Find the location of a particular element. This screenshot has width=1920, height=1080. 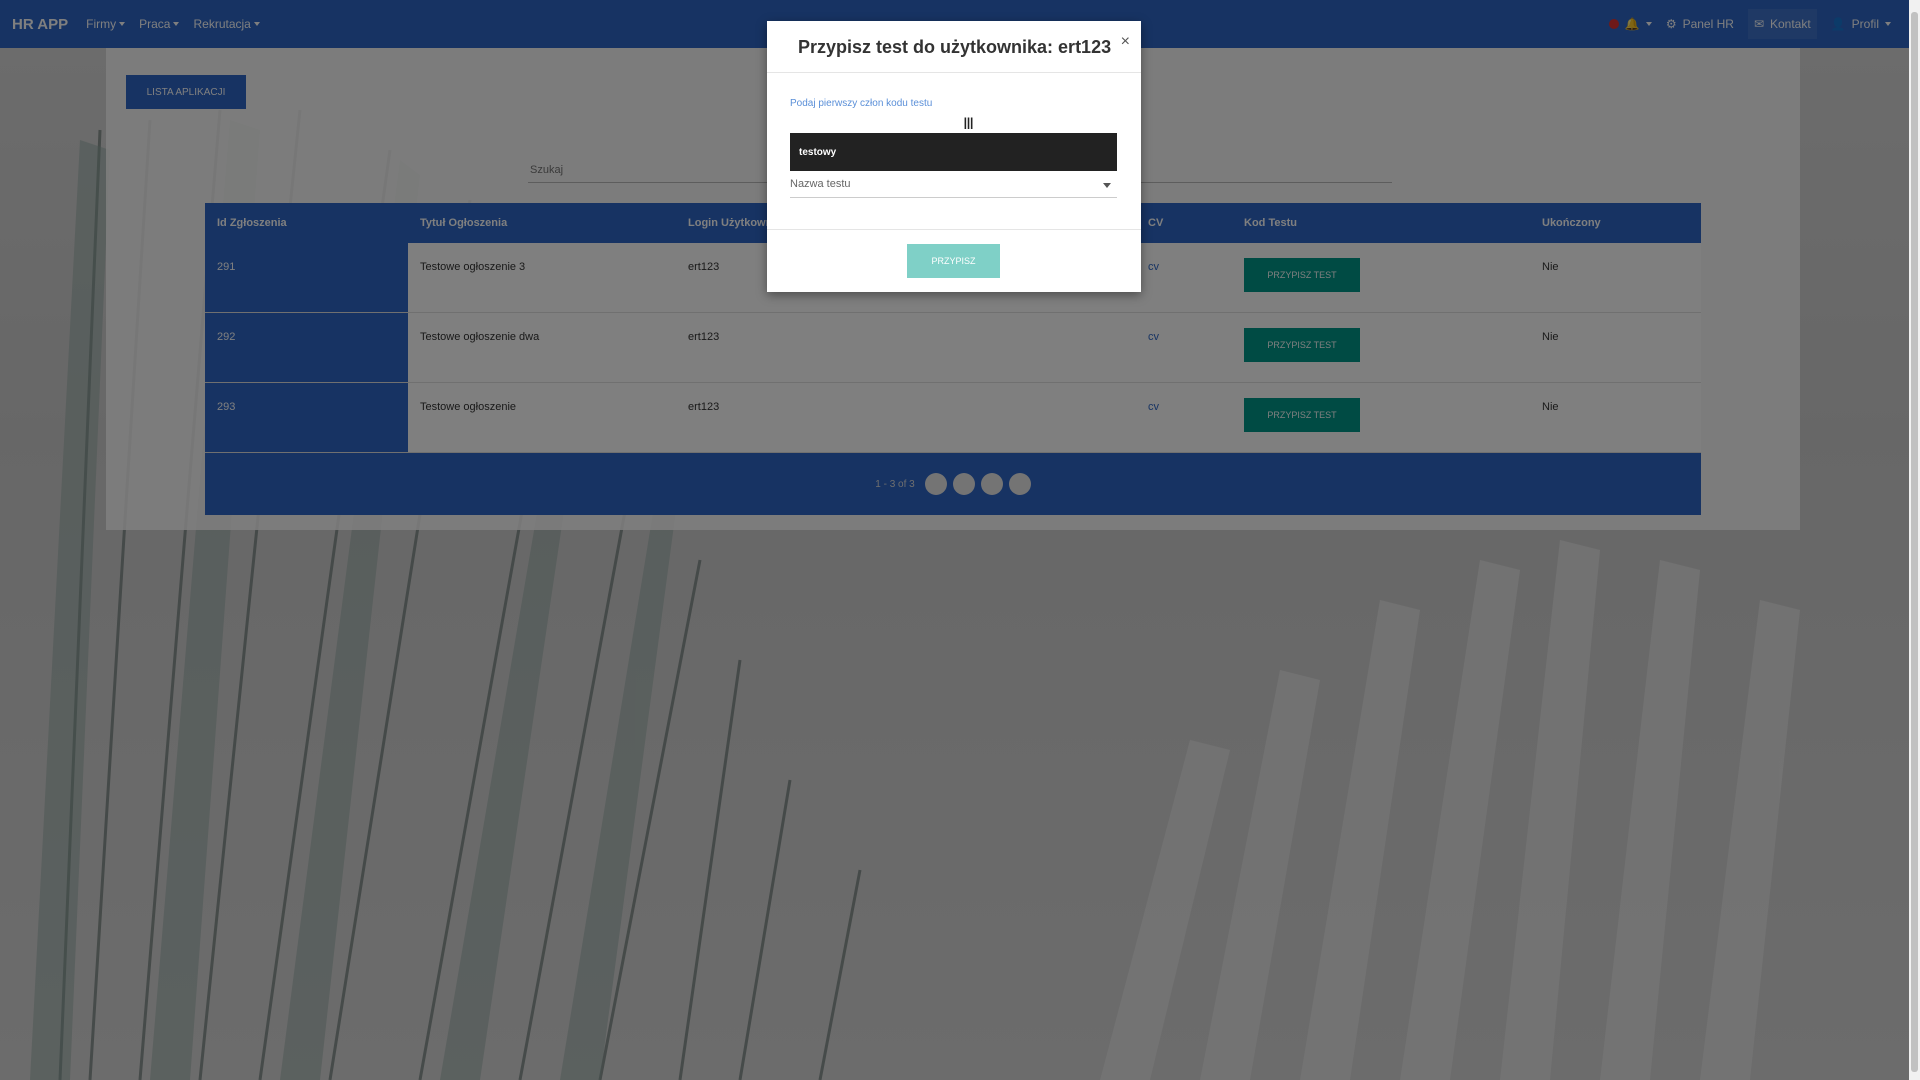

przypisz-submit-button: PRZYPISZ is located at coordinates (953, 261).